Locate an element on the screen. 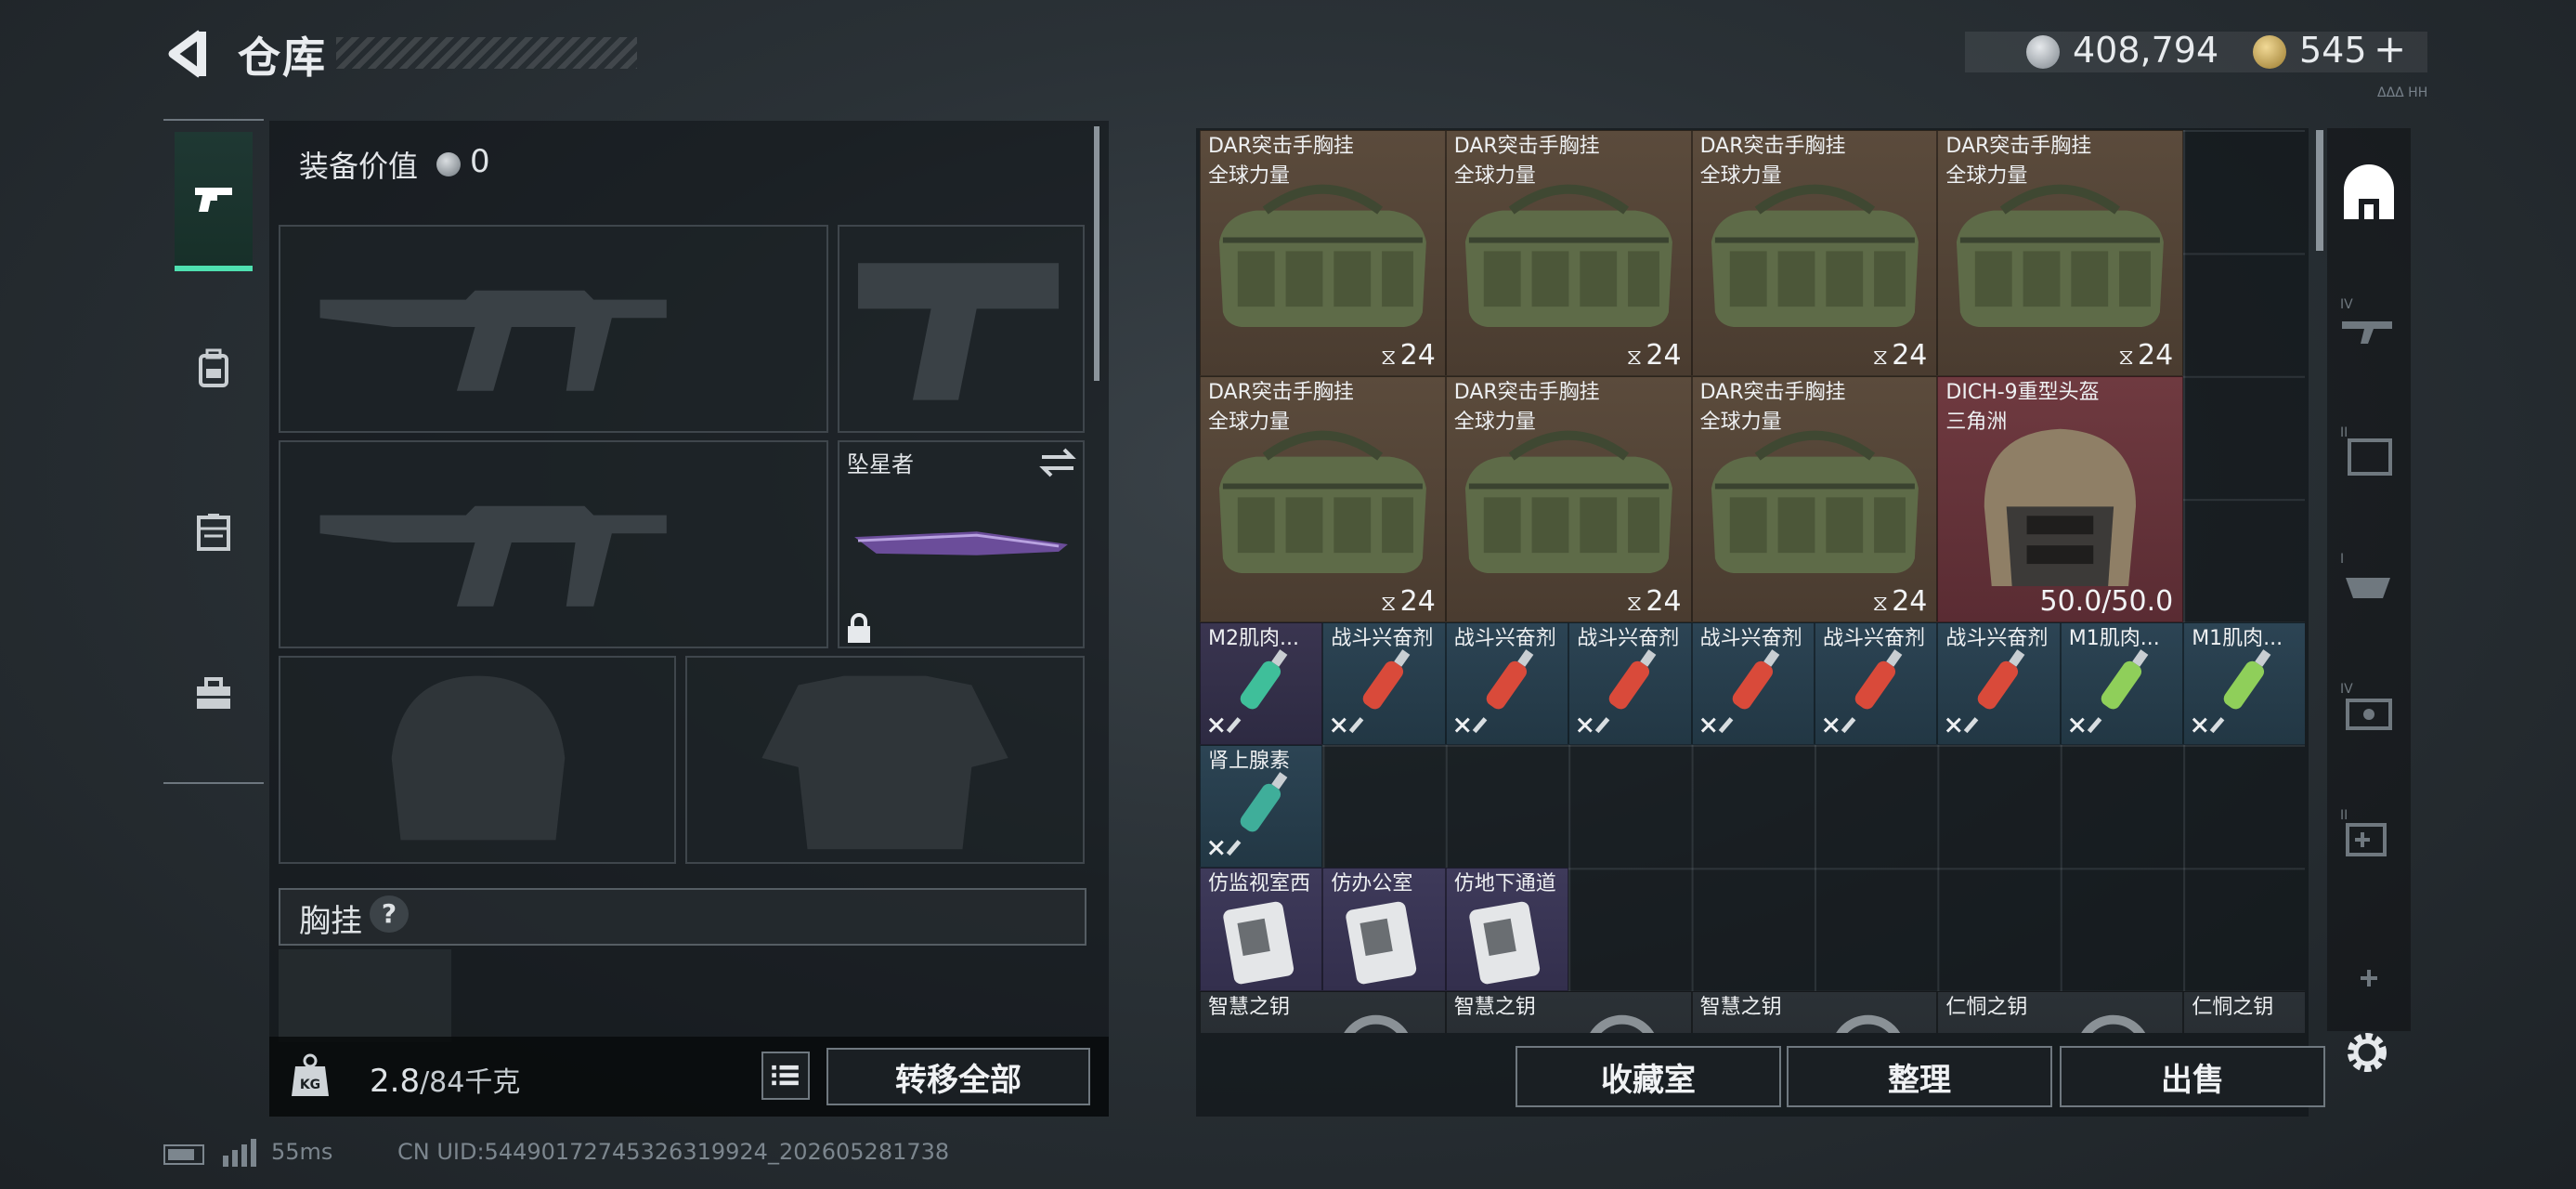 Image resolution: width=2576 pixels, height=1189 pixels. tab-tools is located at coordinates (214, 694).